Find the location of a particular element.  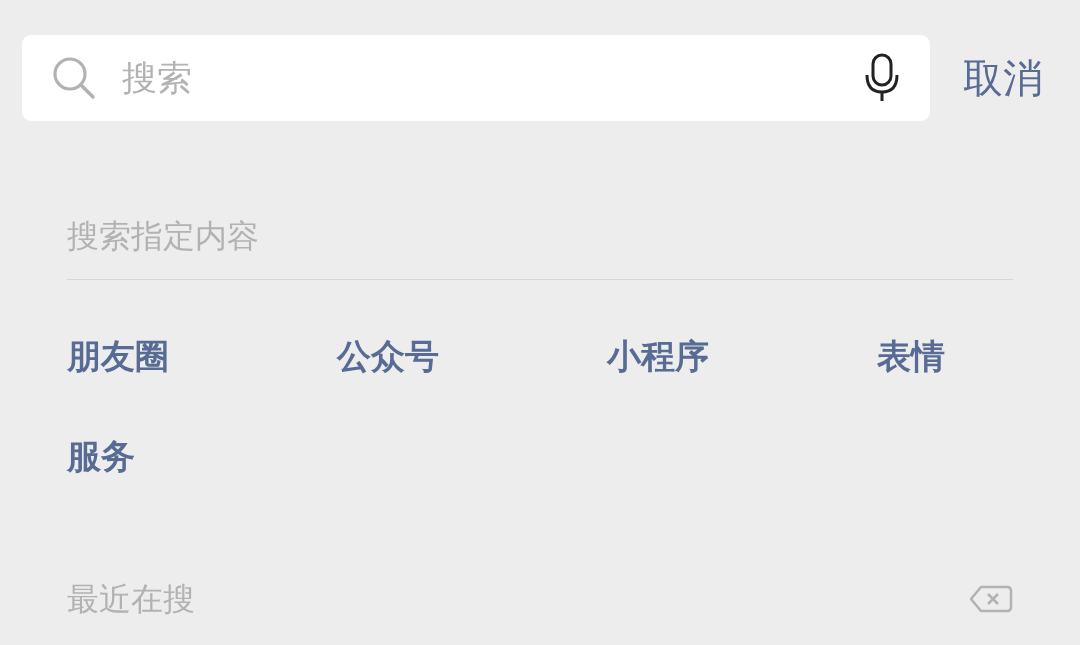

search-field: 搜索 is located at coordinates (493, 78).